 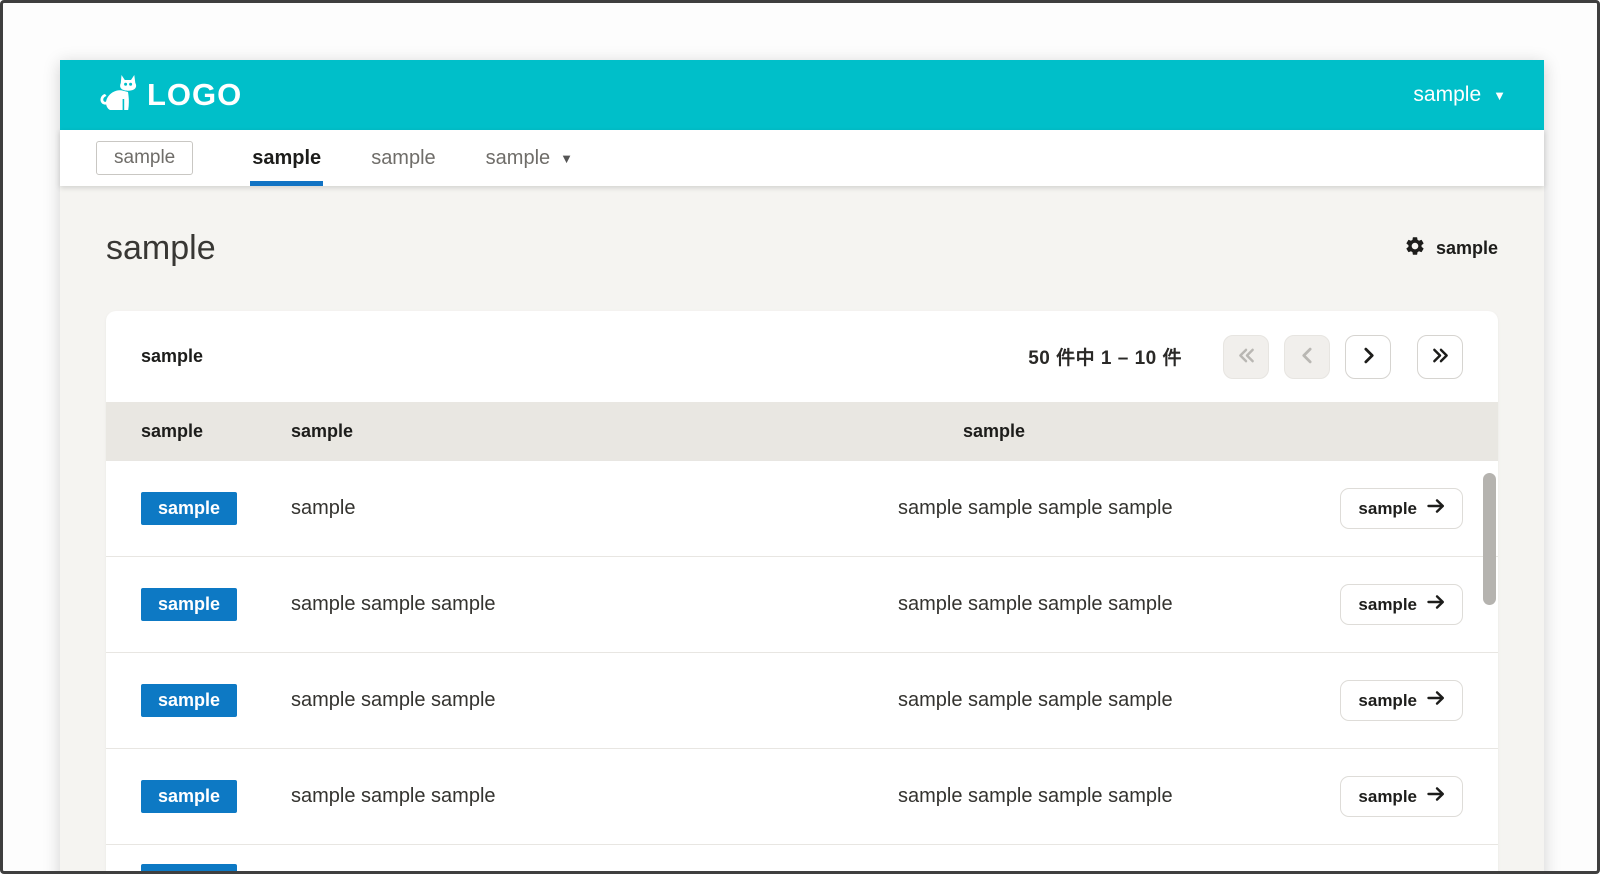 I want to click on tab-3-label: sample, so click(x=518, y=157).